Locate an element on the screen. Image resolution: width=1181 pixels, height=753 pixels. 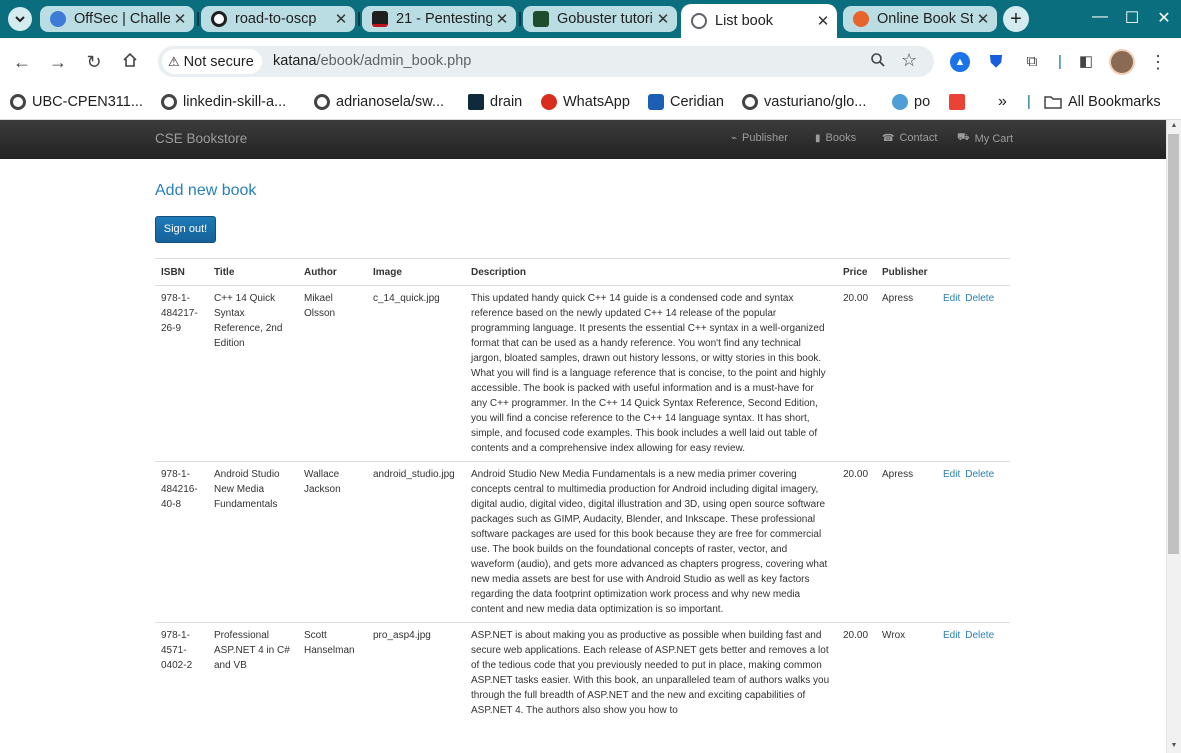
image-cell: c_14_quick.jpg is located at coordinates (416, 373).